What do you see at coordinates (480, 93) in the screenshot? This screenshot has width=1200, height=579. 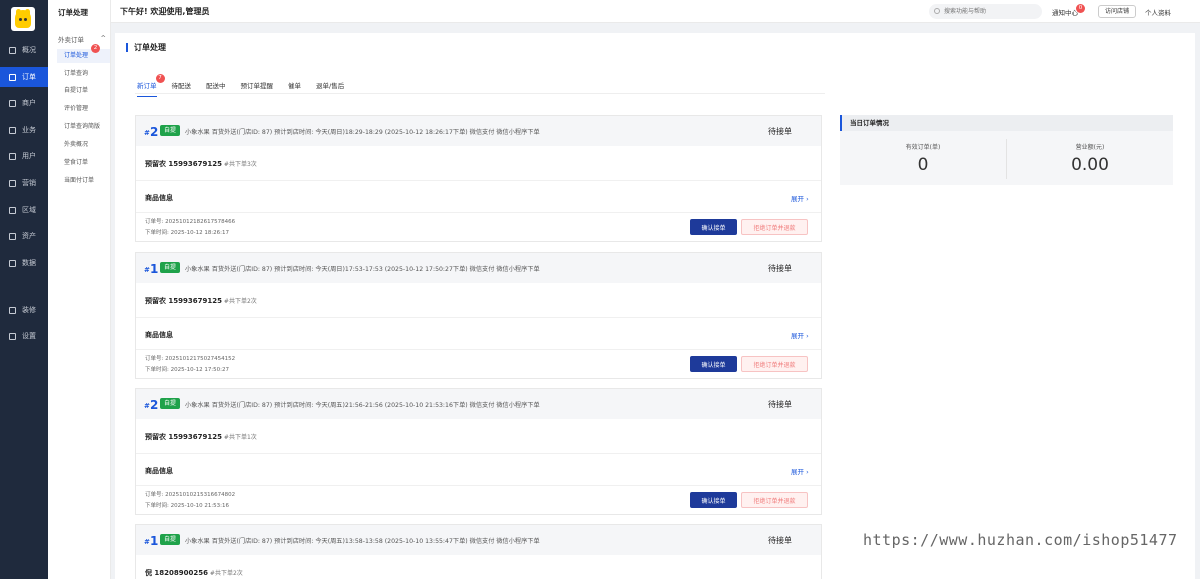 I see `tabs-divider` at bounding box center [480, 93].